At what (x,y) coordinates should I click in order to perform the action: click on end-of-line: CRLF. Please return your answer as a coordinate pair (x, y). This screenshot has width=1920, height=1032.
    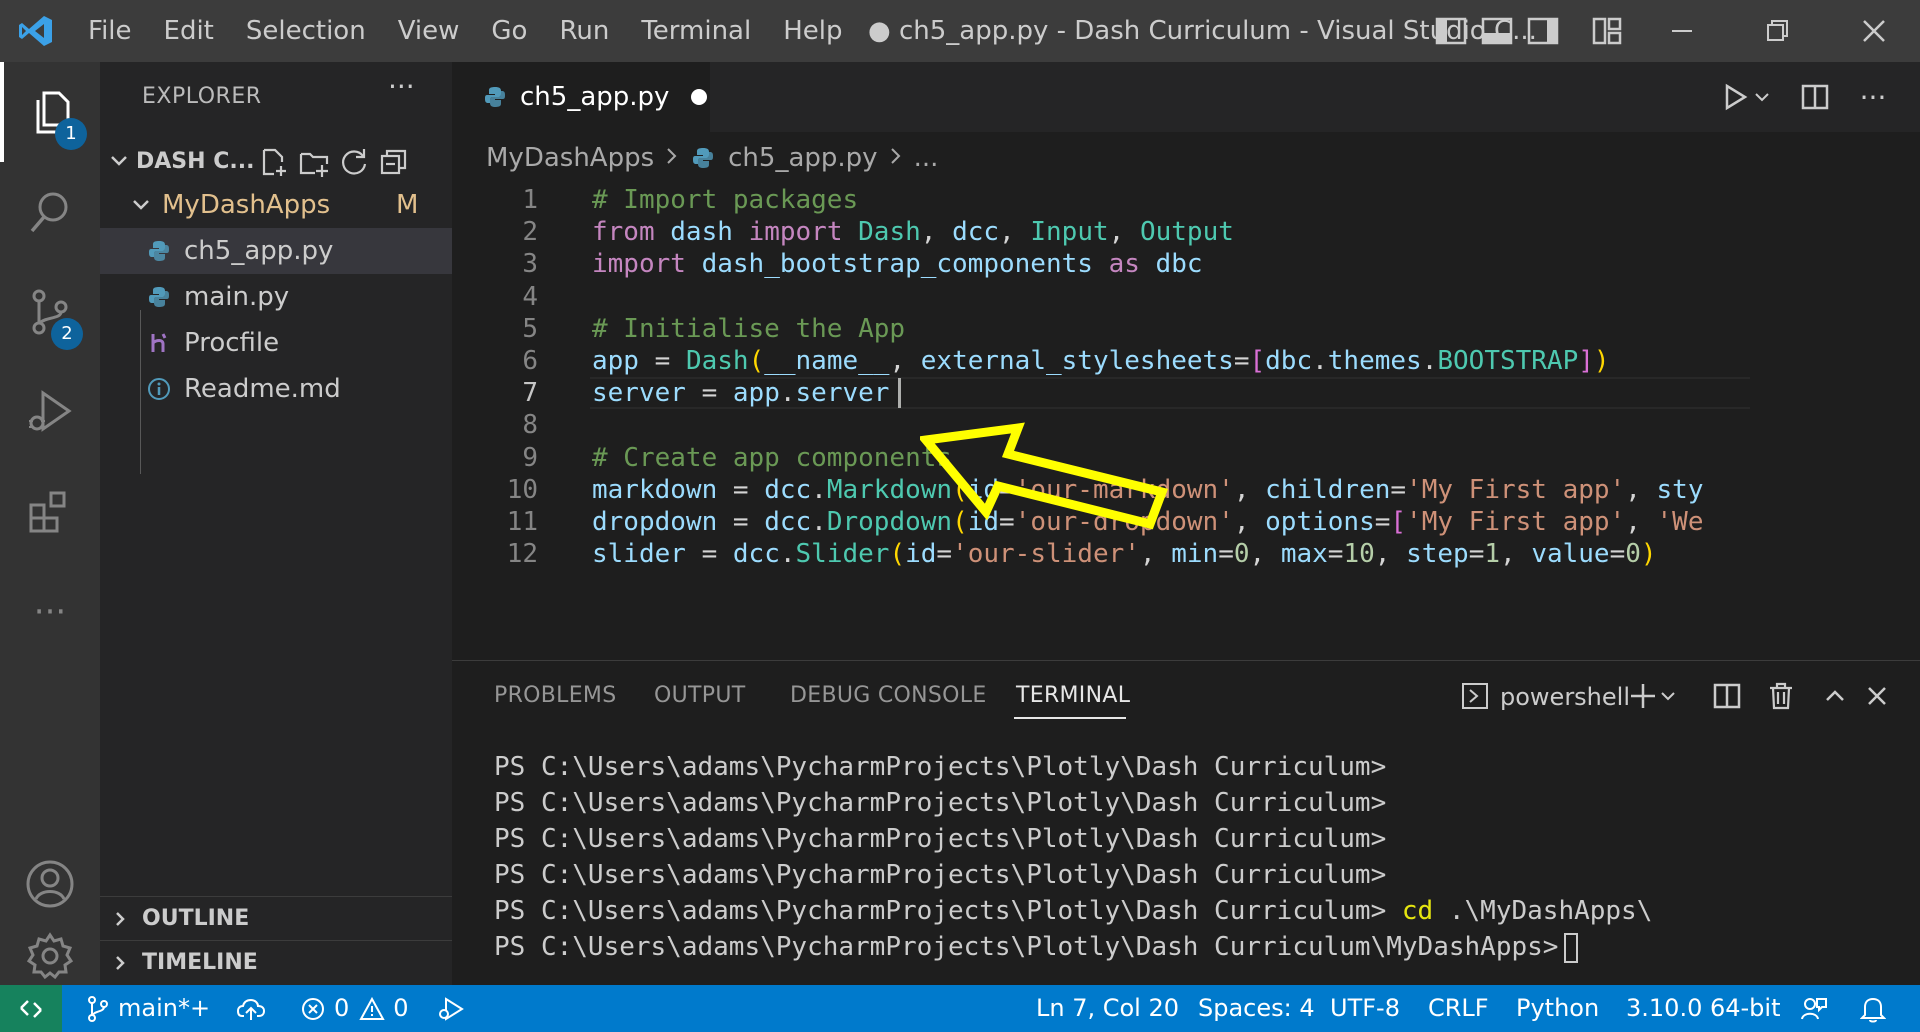
    Looking at the image, I should click on (1458, 1008).